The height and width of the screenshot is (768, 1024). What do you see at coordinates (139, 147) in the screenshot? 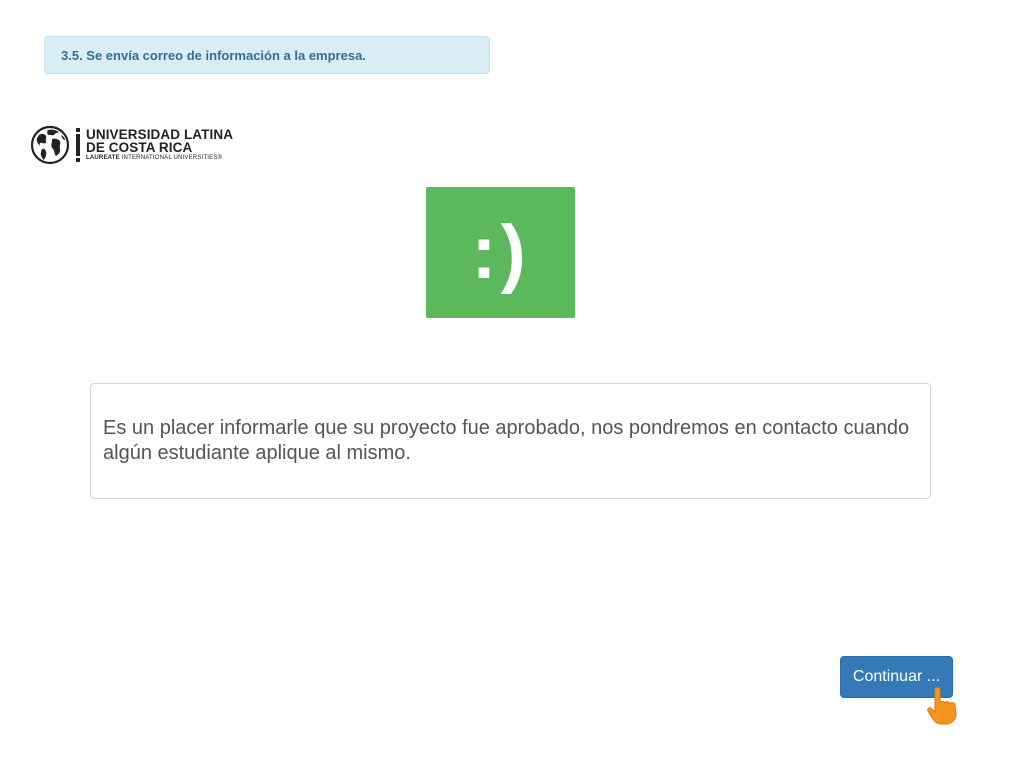
I see `logo-line-2: DE COSTA RICA` at bounding box center [139, 147].